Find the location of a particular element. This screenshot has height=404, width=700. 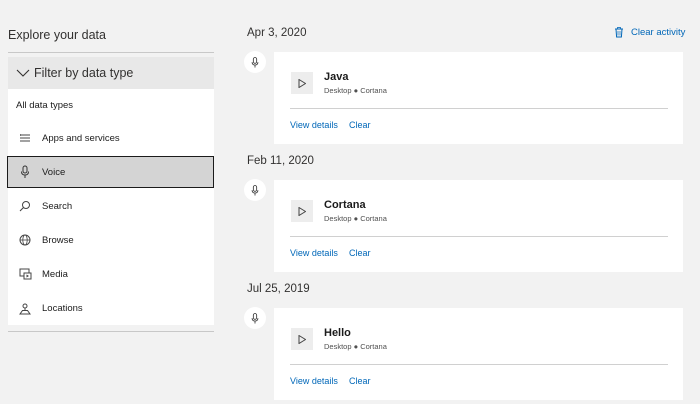

activity-title: Hello is located at coordinates (337, 333).